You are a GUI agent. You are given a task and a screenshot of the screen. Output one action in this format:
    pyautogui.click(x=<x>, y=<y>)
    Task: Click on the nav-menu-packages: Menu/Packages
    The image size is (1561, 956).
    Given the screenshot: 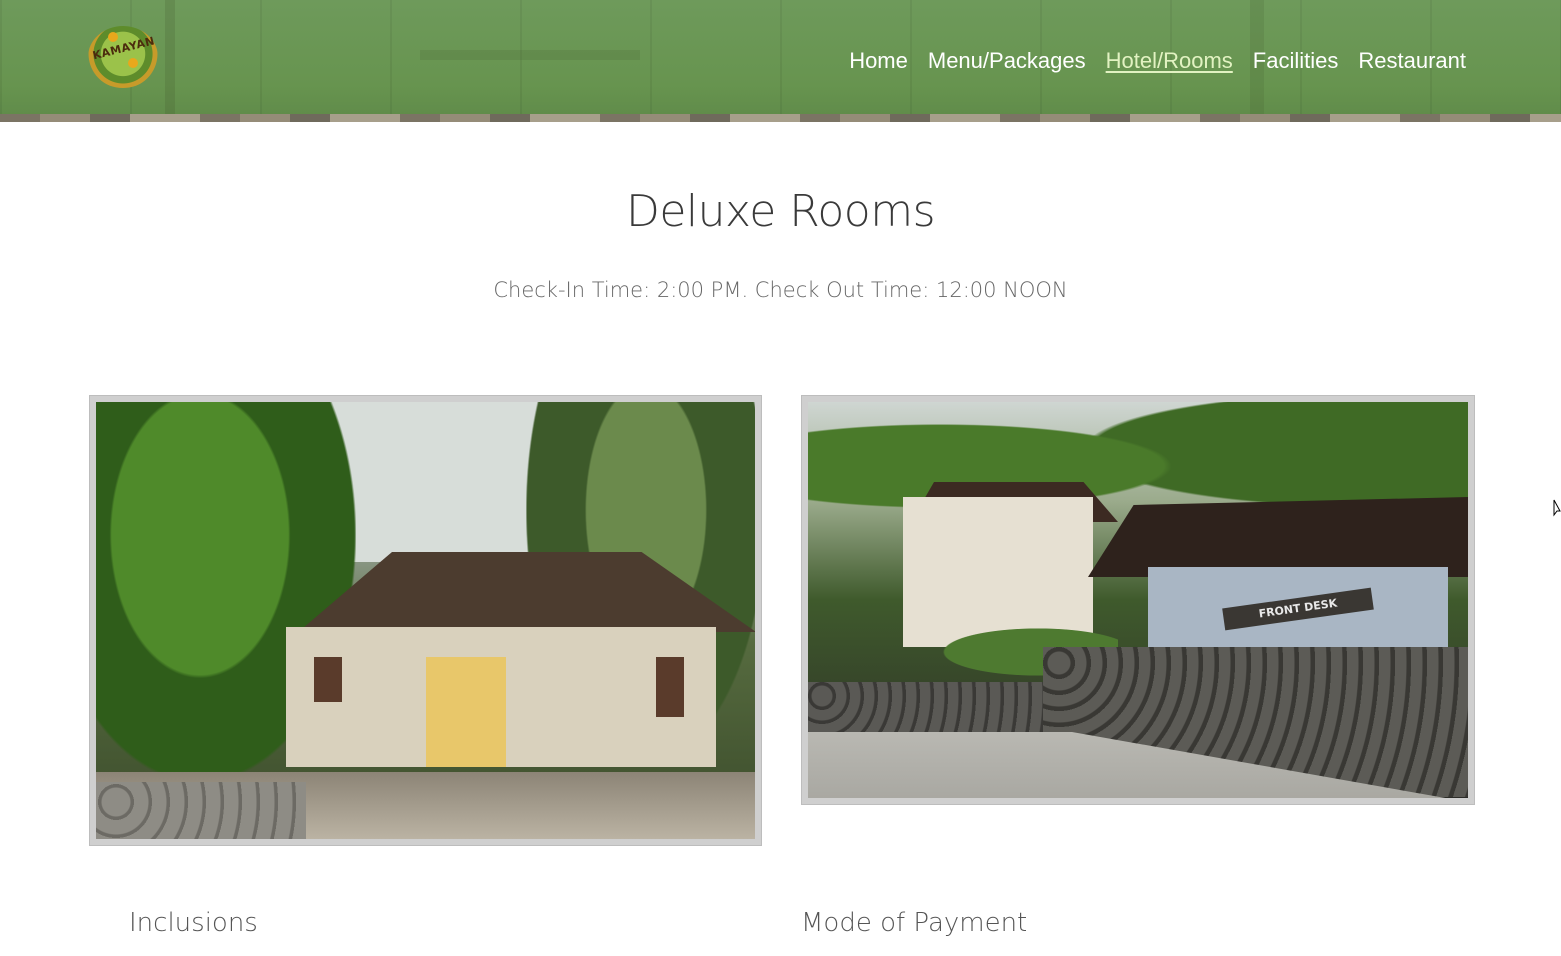 What is the action you would take?
    pyautogui.click(x=1007, y=61)
    